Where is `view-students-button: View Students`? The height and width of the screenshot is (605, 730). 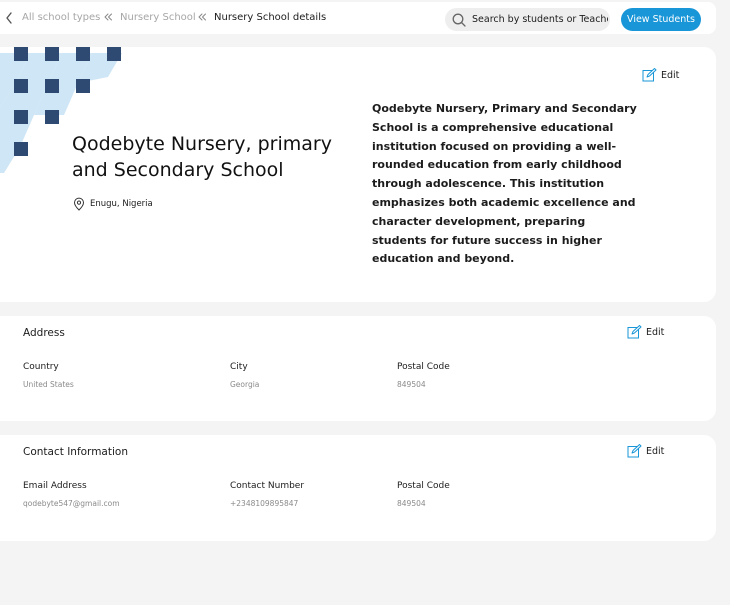
view-students-button: View Students is located at coordinates (661, 19).